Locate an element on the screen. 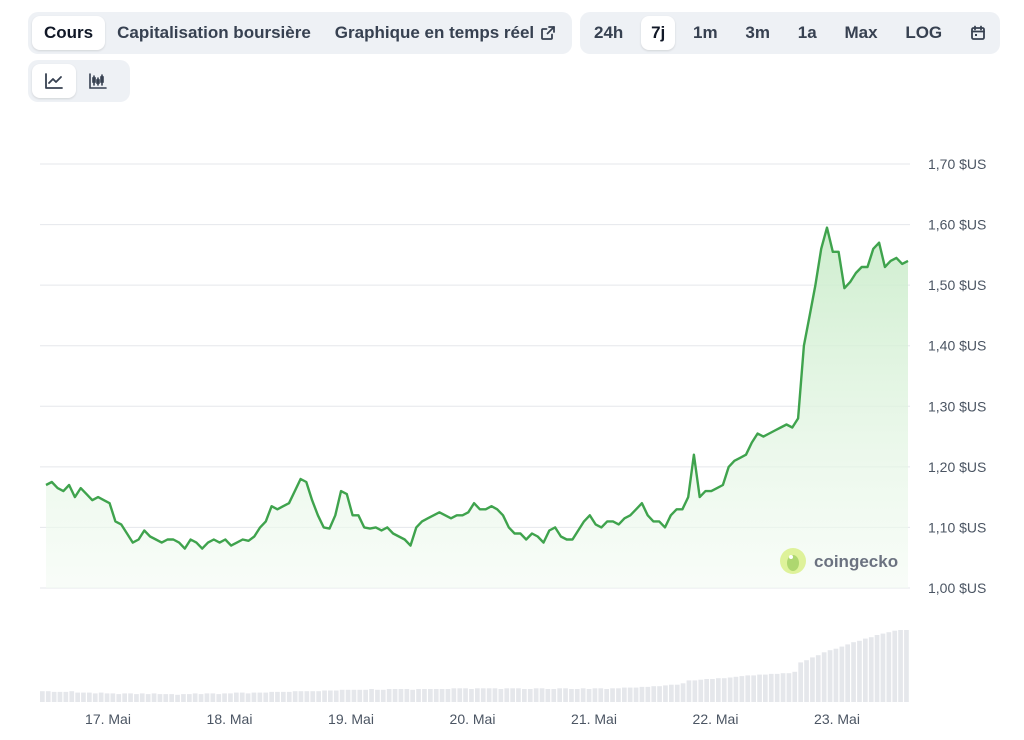 This screenshot has width=1024, height=740. y-tick-label: 1,70 $US is located at coordinates (957, 164).